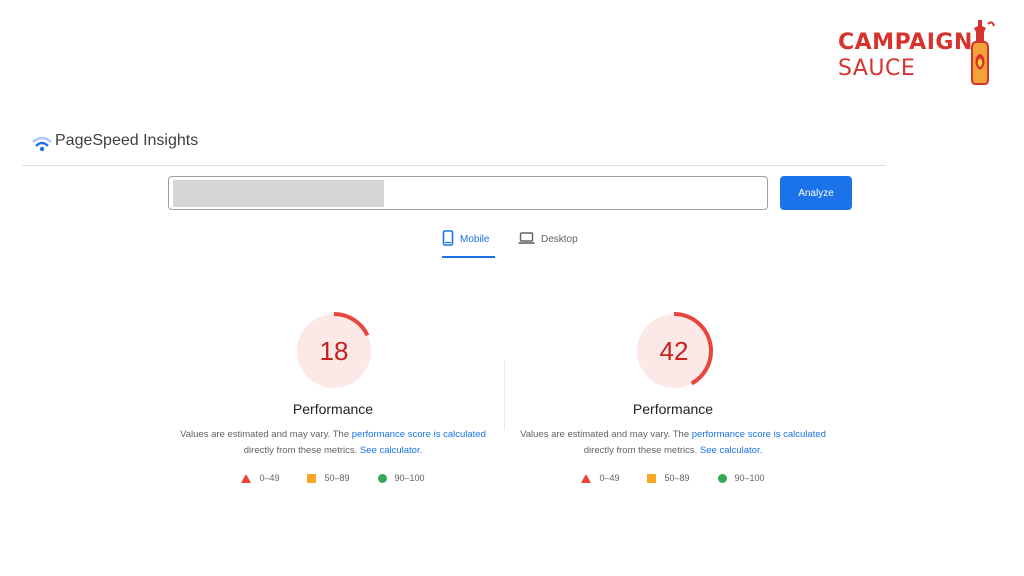 This screenshot has width=1024, height=576. What do you see at coordinates (475, 239) in the screenshot?
I see `tab-mobile-label: Mobile` at bounding box center [475, 239].